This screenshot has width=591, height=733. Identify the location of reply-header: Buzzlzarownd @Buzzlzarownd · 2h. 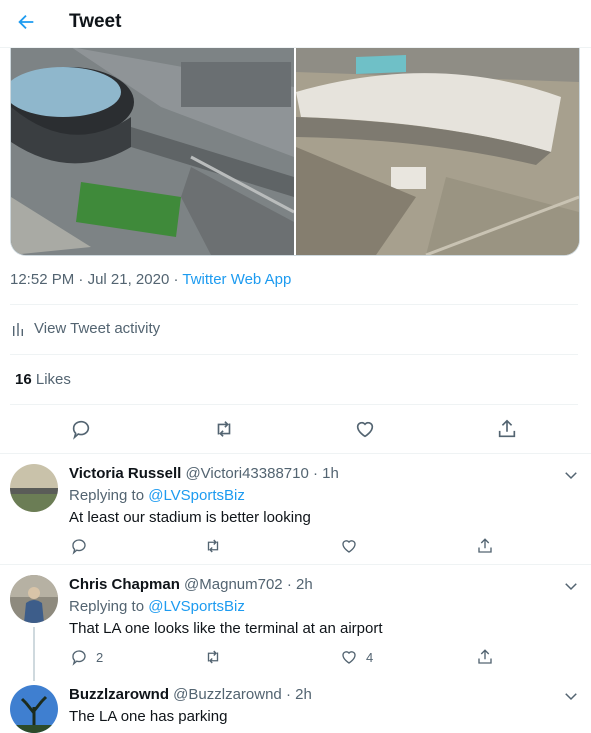
(190, 694).